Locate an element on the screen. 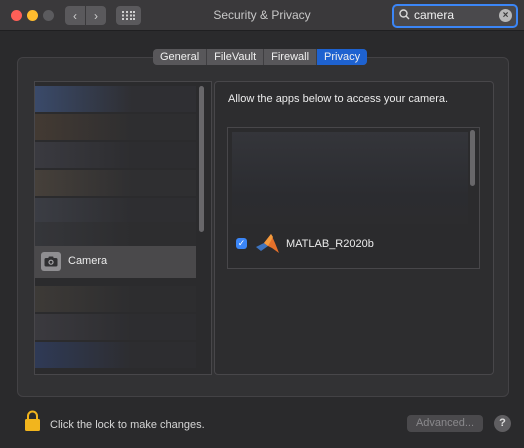 Image resolution: width=524 pixels, height=448 pixels. help-button: ? is located at coordinates (502, 423).